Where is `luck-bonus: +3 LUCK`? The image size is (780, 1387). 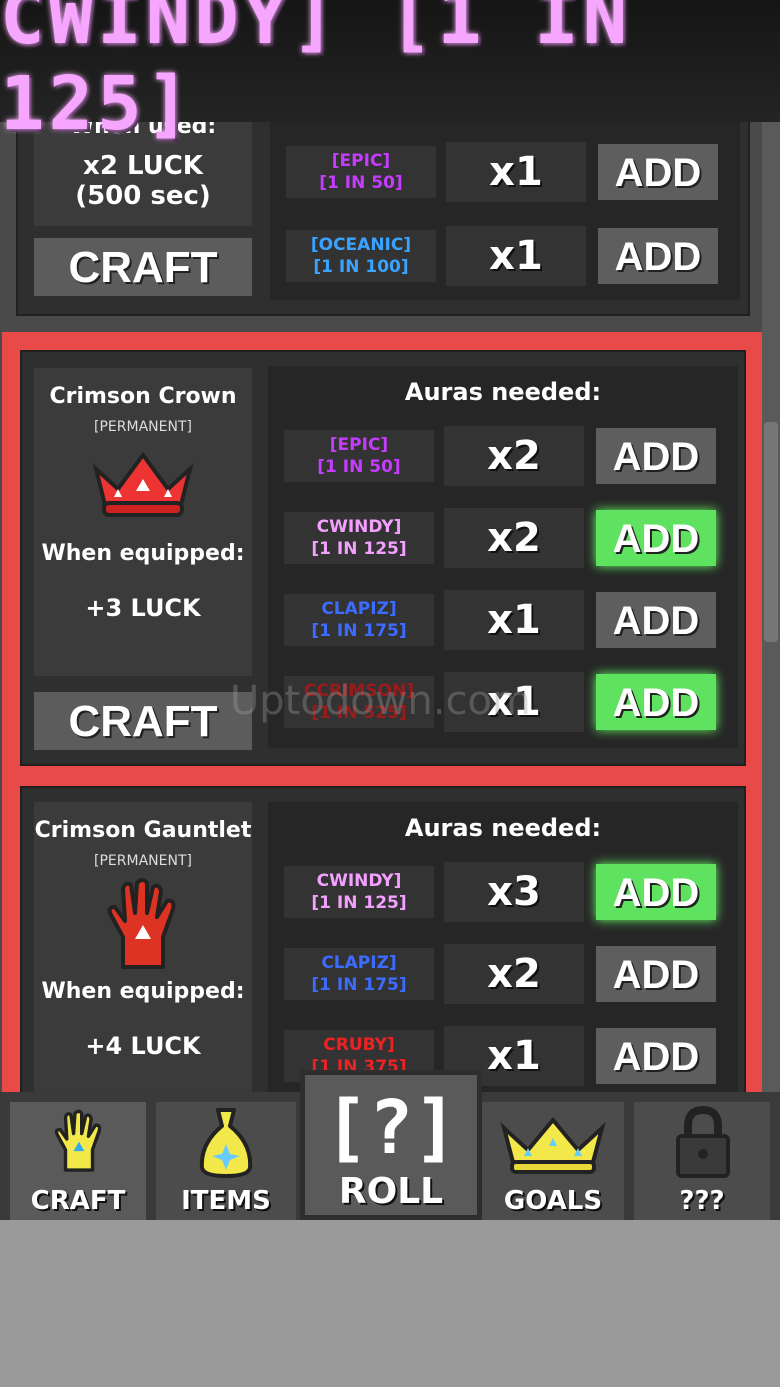
luck-bonus: +3 LUCK is located at coordinates (143, 608).